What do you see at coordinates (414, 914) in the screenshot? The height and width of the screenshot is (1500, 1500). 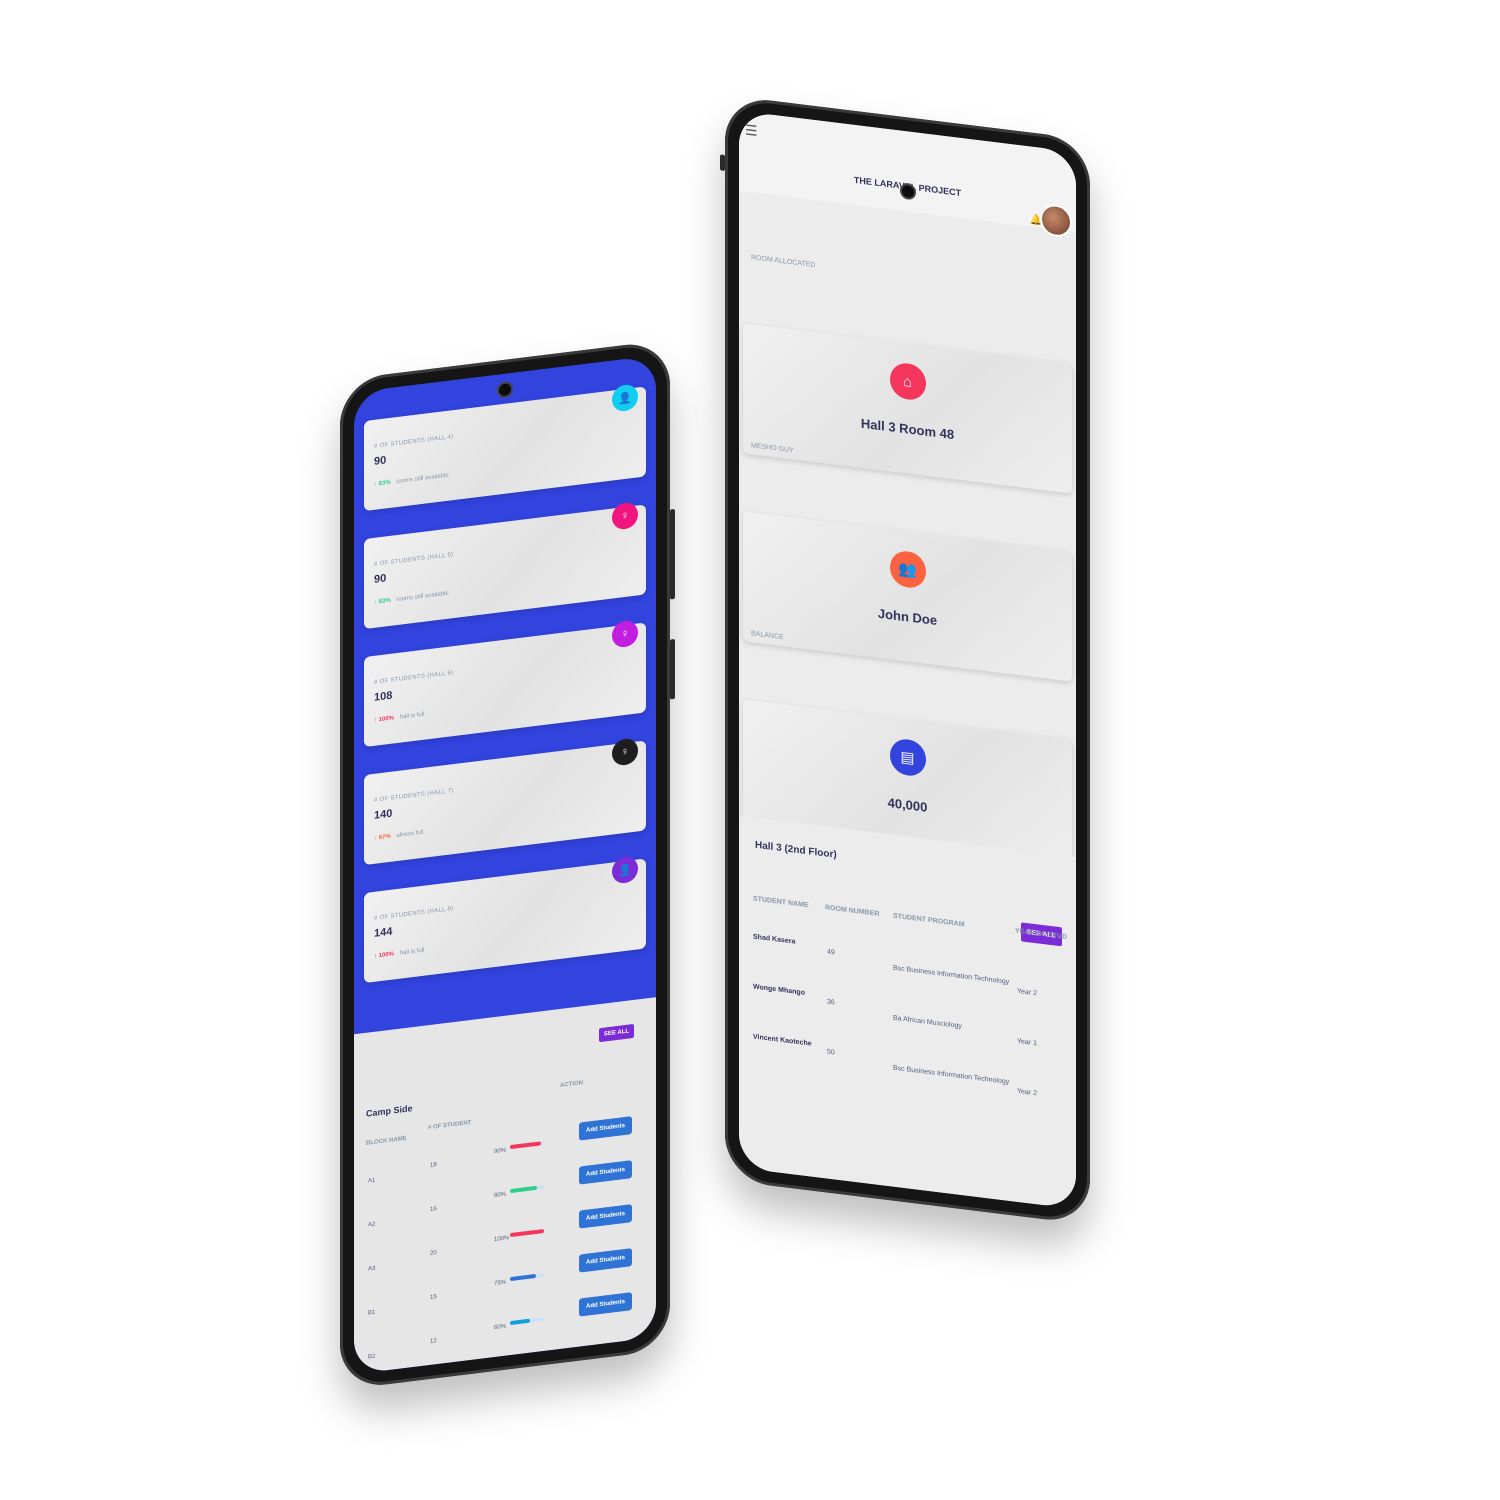 I see `stat-label: # of students (Hall 8)` at bounding box center [414, 914].